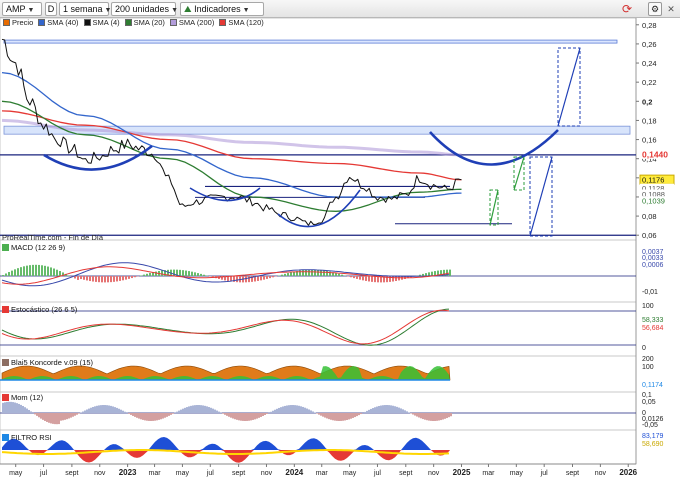 The image size is (680, 480). Describe the element at coordinates (649, 25) in the screenshot. I see `price-tick-label: 0,28` at that location.